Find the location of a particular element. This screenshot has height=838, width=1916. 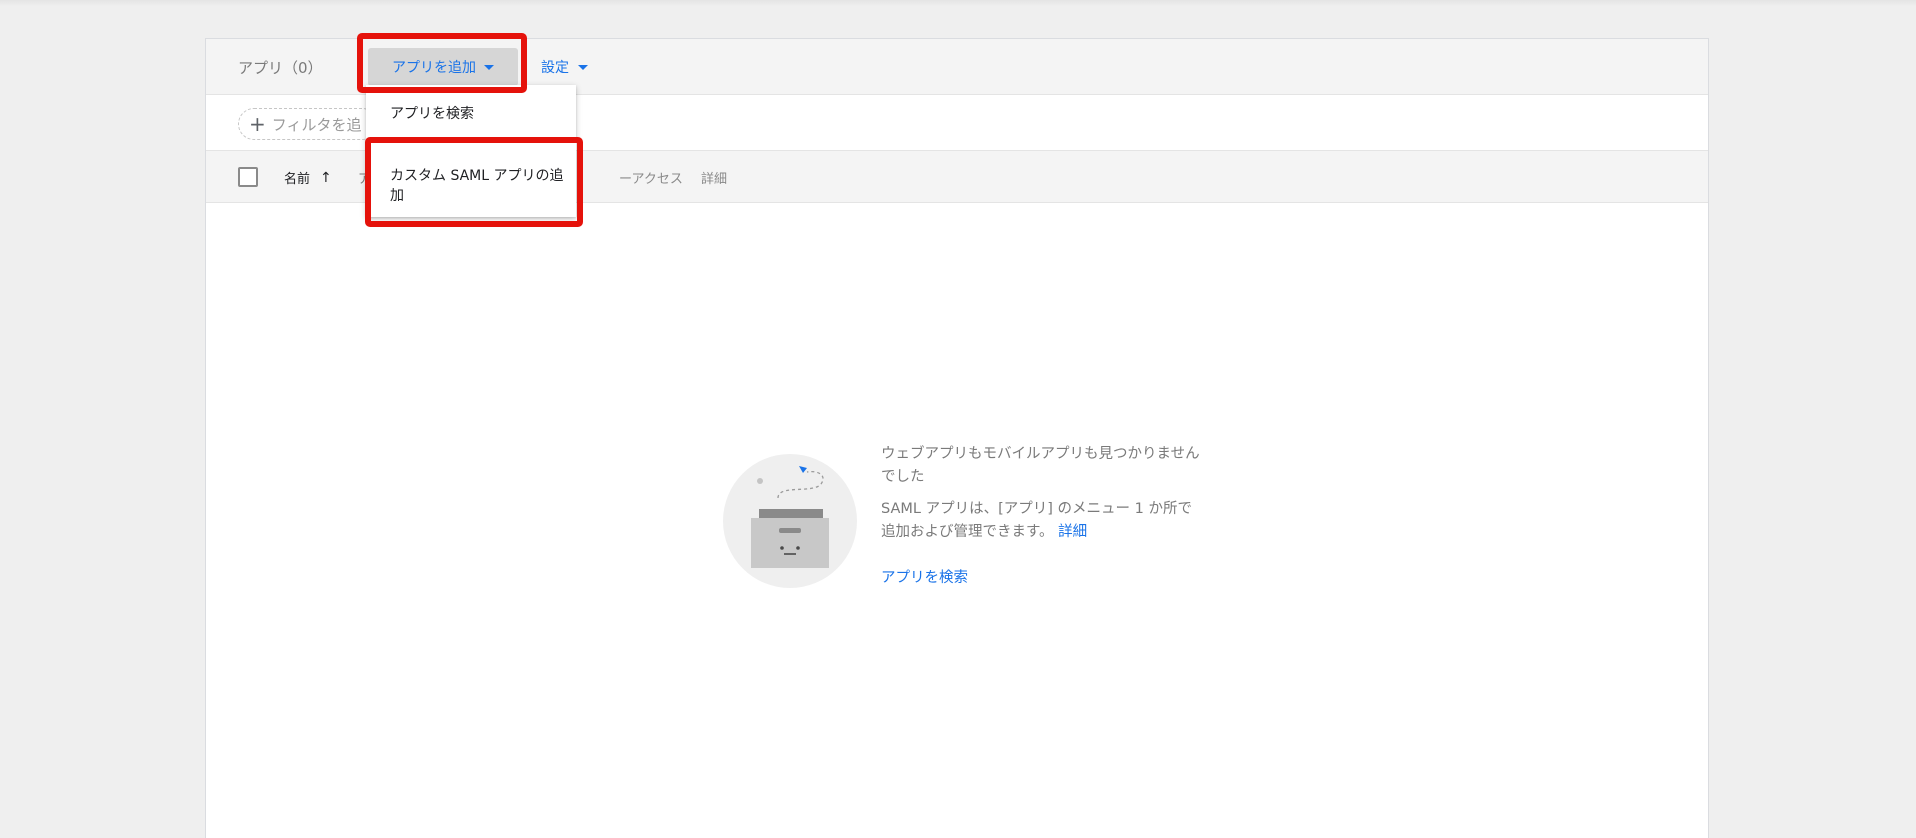

highlight-box-add-app is located at coordinates (442, 63).